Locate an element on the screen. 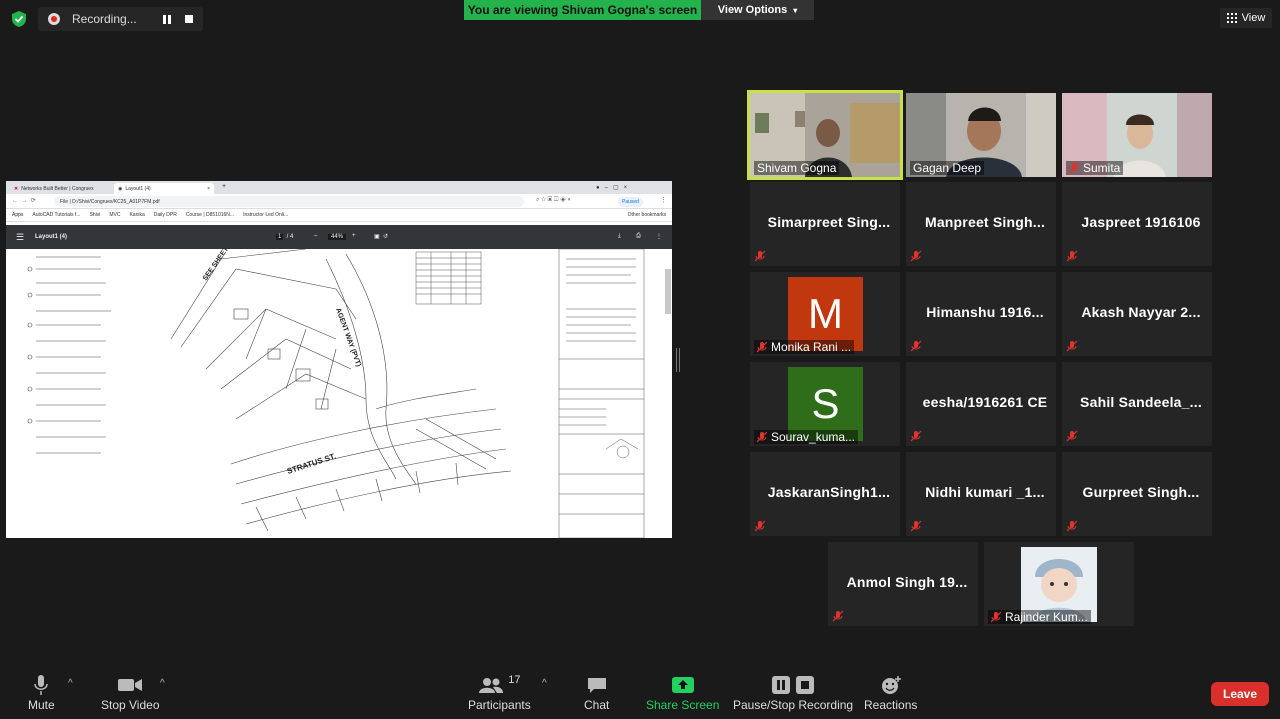 This screenshot has width=1280, height=719. close-tab-icon: × is located at coordinates (208, 189).